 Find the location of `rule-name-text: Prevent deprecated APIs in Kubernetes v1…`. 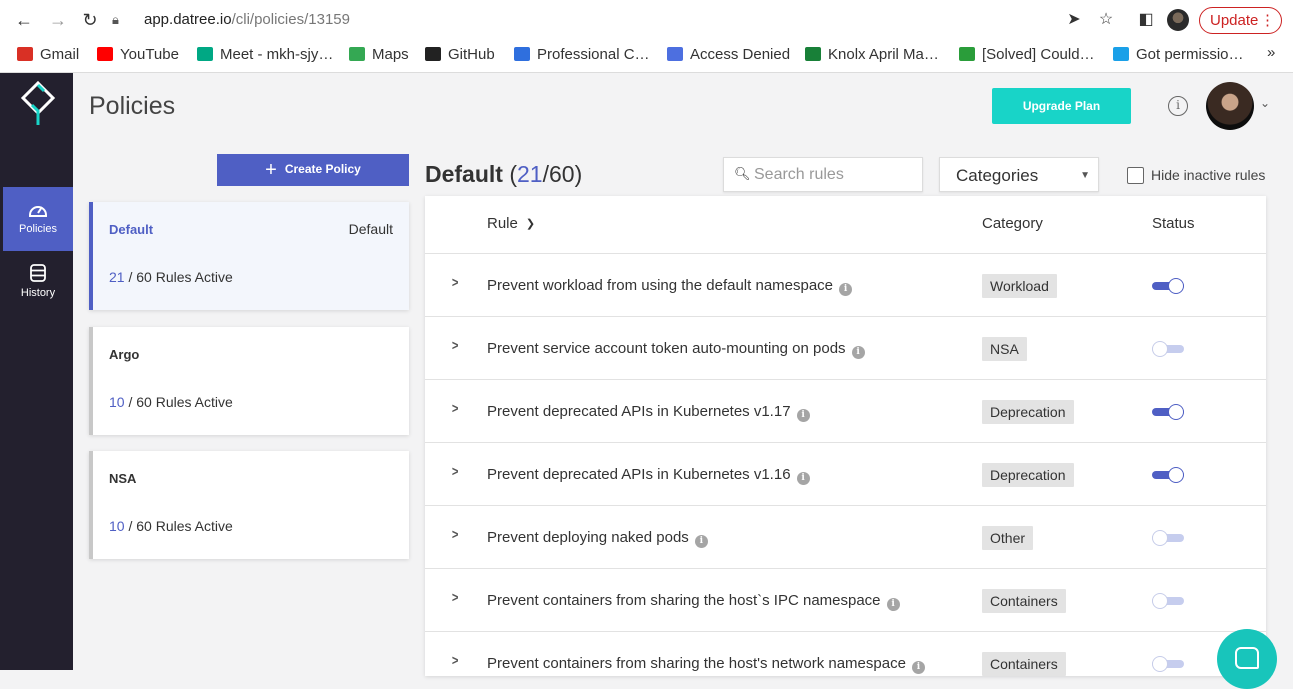

rule-name-text: Prevent deprecated APIs in Kubernetes v1… is located at coordinates (639, 474).